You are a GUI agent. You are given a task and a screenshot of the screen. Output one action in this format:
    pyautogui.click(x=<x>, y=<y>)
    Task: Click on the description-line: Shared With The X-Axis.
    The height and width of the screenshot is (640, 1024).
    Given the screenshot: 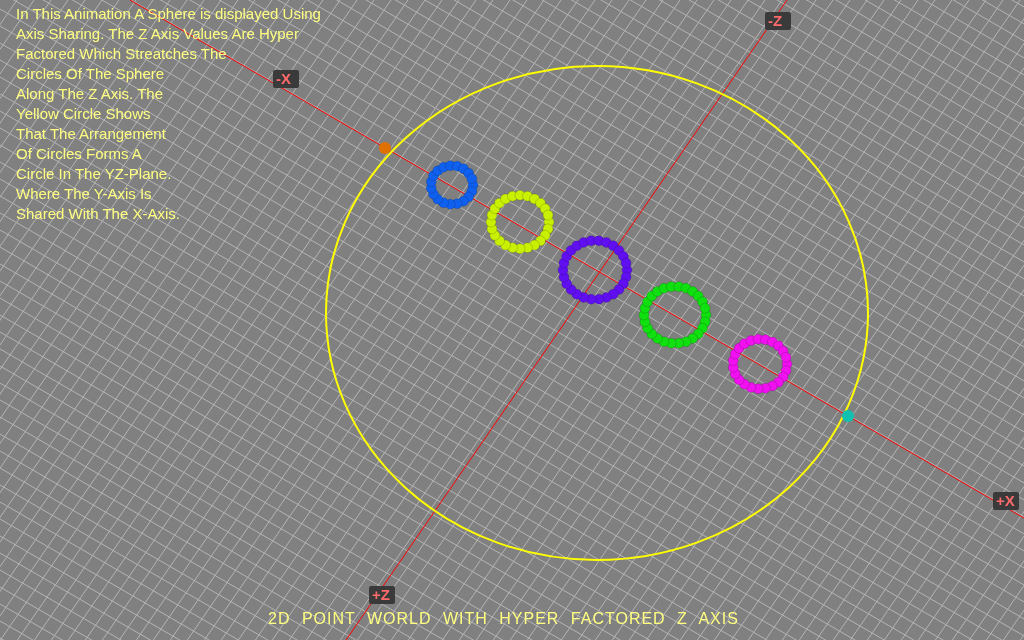 What is the action you would take?
    pyautogui.click(x=98, y=214)
    